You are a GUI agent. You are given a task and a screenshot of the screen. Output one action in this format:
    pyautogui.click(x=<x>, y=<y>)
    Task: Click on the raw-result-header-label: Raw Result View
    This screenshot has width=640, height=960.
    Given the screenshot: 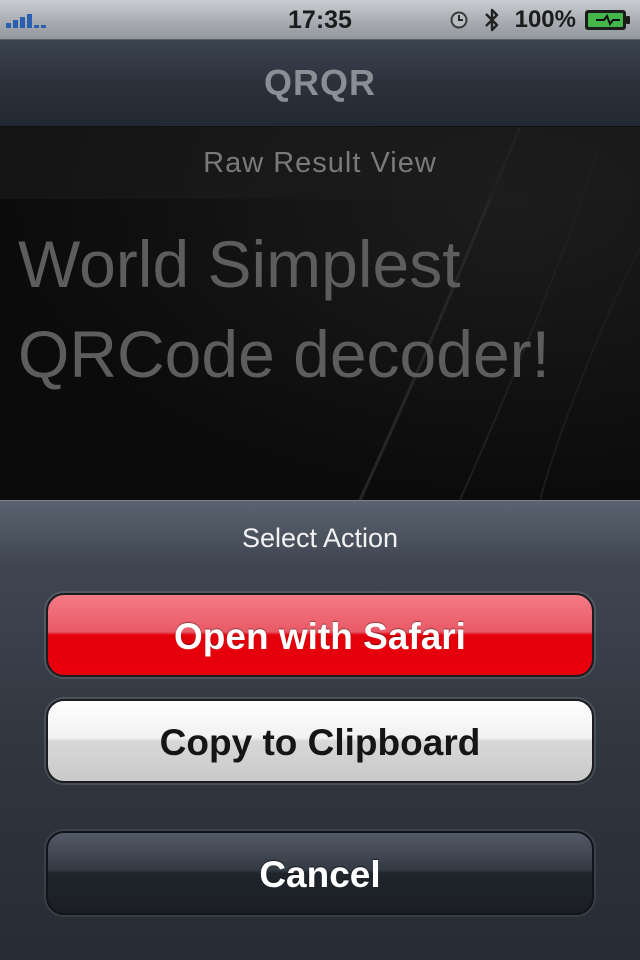 What is the action you would take?
    pyautogui.click(x=320, y=163)
    